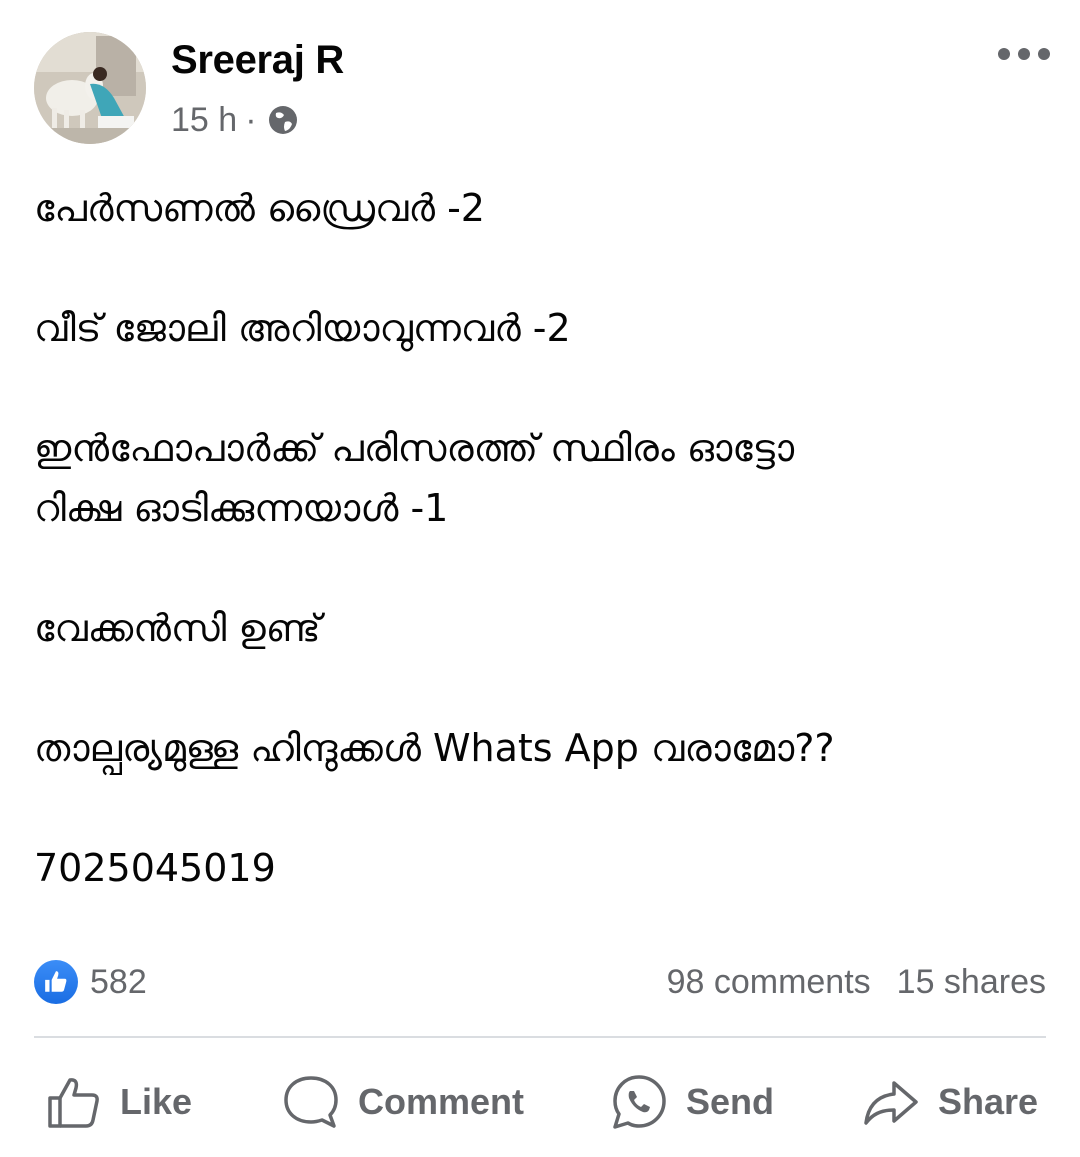 This screenshot has width=1080, height=1157. What do you see at coordinates (639, 1102) in the screenshot?
I see `whatsapp-icon` at bounding box center [639, 1102].